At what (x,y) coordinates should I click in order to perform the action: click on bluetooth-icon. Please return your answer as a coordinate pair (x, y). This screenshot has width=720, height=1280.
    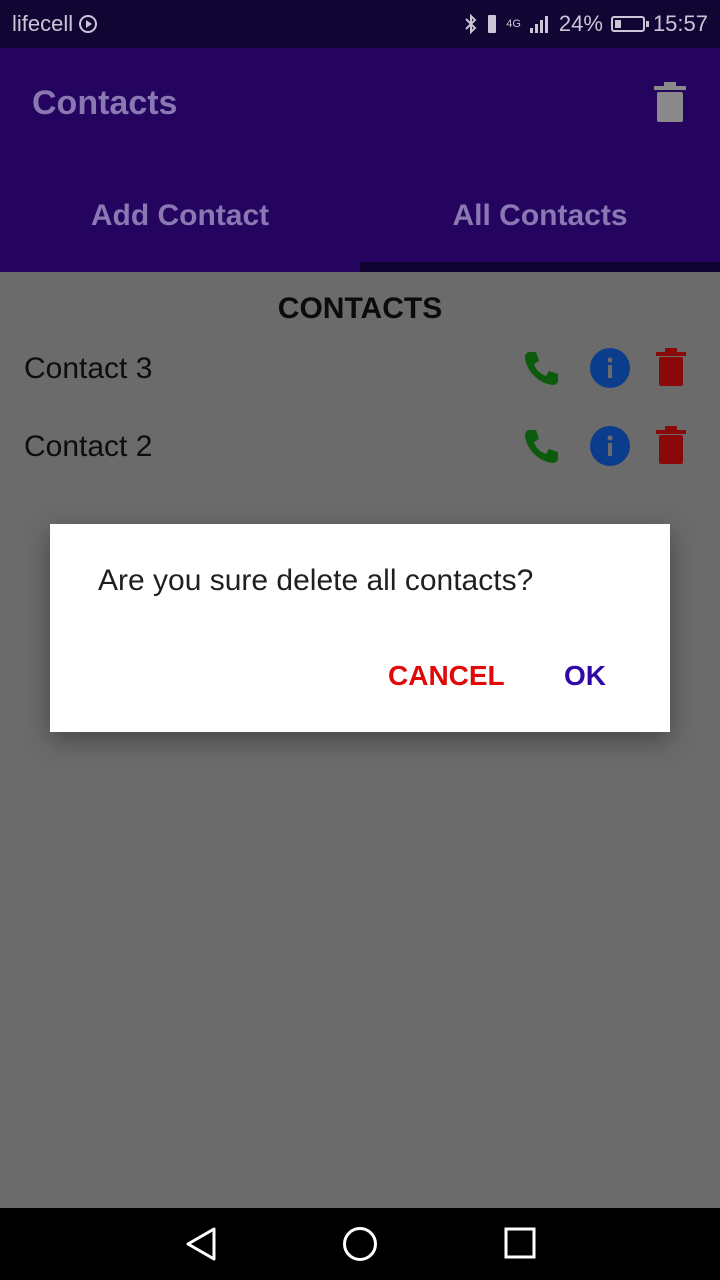
    Looking at the image, I should click on (471, 24).